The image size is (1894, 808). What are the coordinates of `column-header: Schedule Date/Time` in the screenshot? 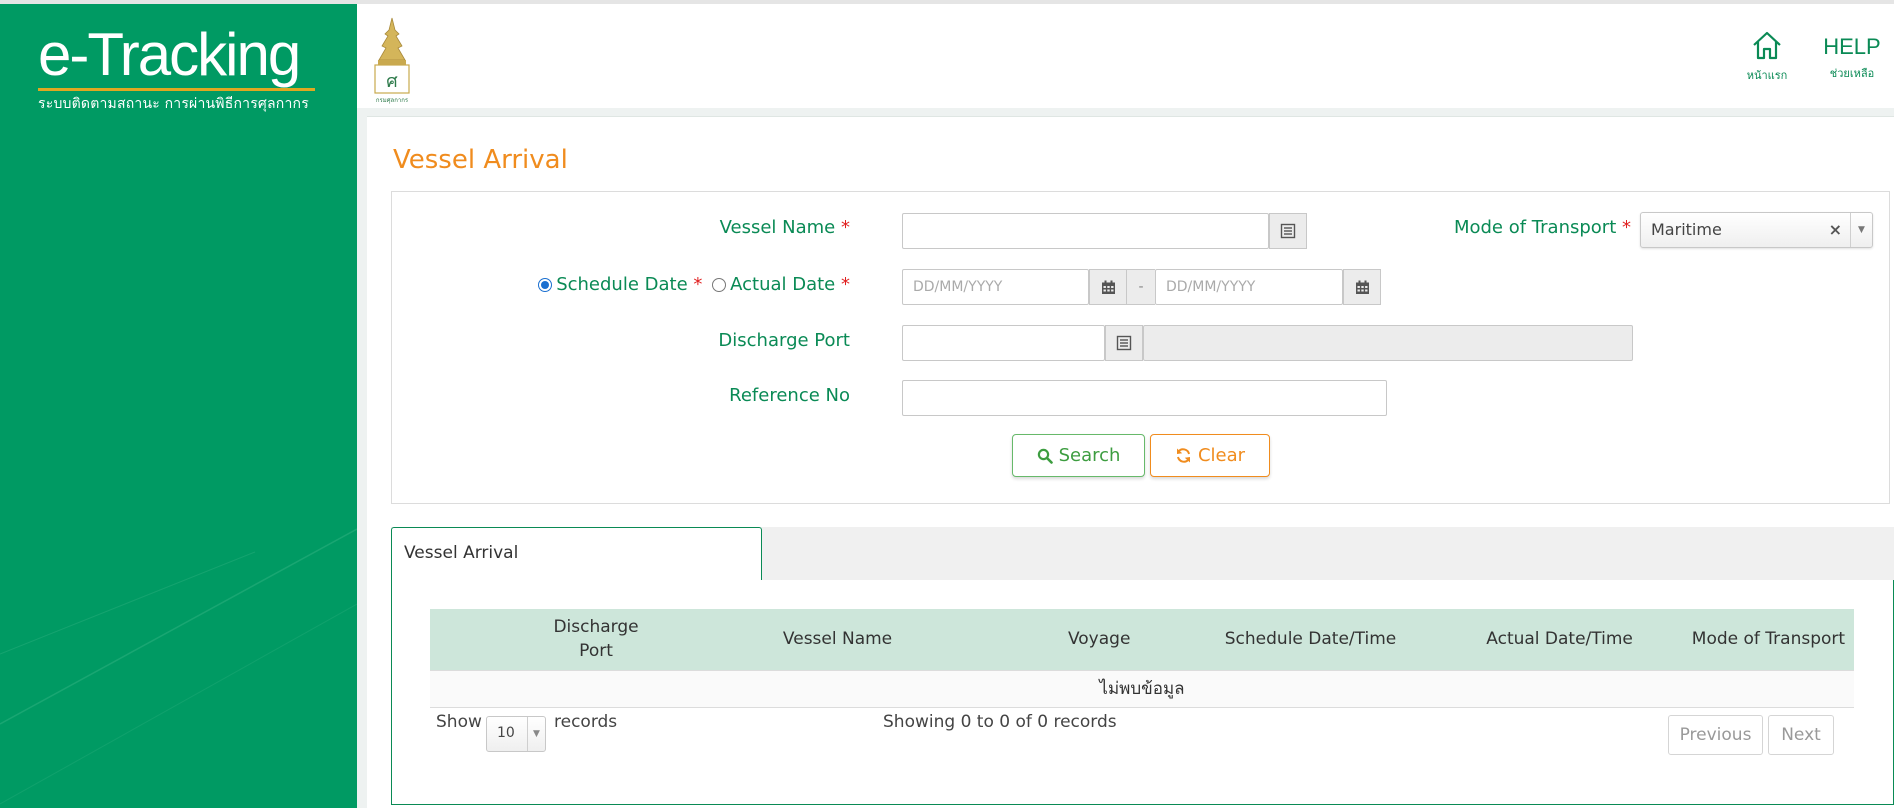 It's located at (1310, 639).